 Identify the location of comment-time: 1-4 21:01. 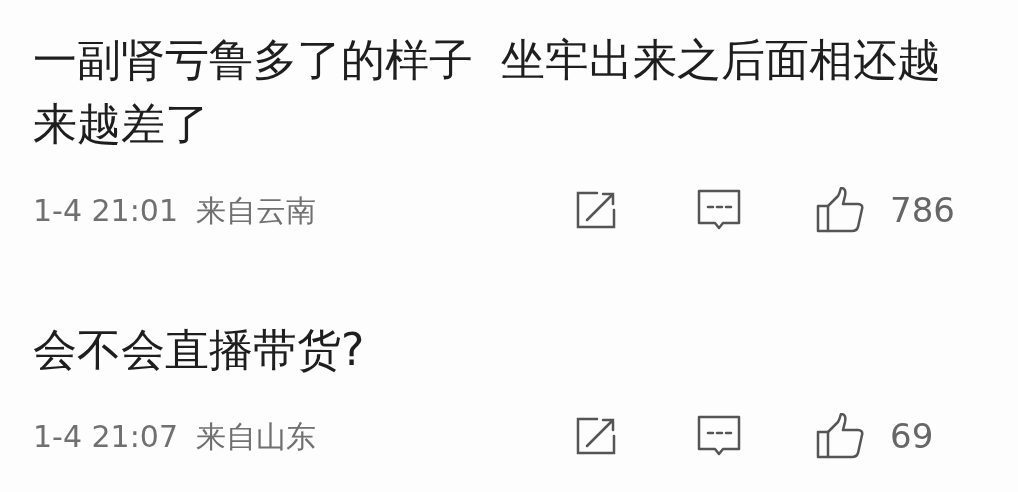
(105, 210).